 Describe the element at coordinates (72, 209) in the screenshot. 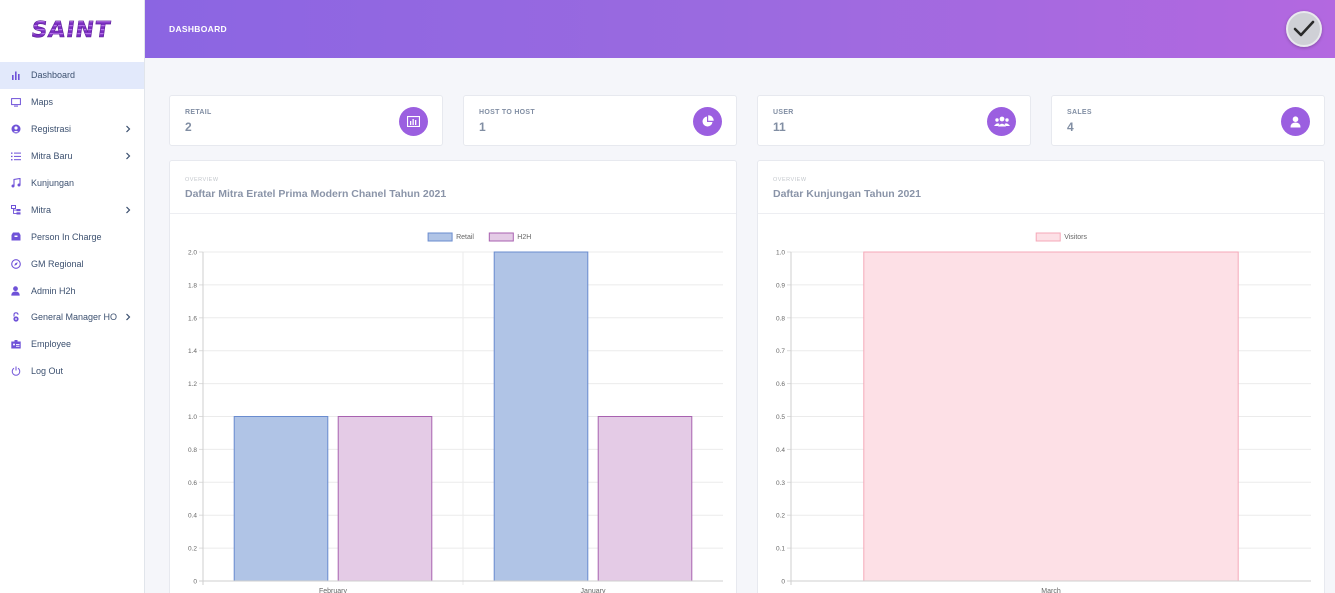

I see `sidebar-item-mitra: Mitra` at that location.